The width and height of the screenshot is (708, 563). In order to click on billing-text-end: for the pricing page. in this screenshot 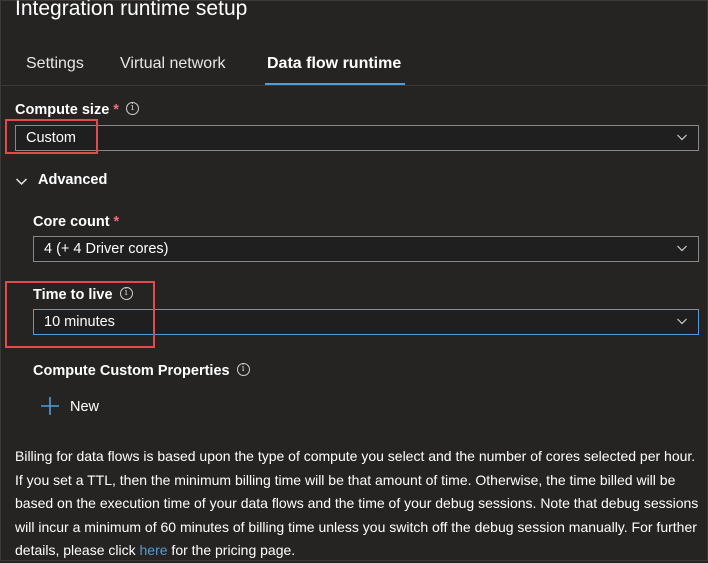, I will do `click(231, 550)`.